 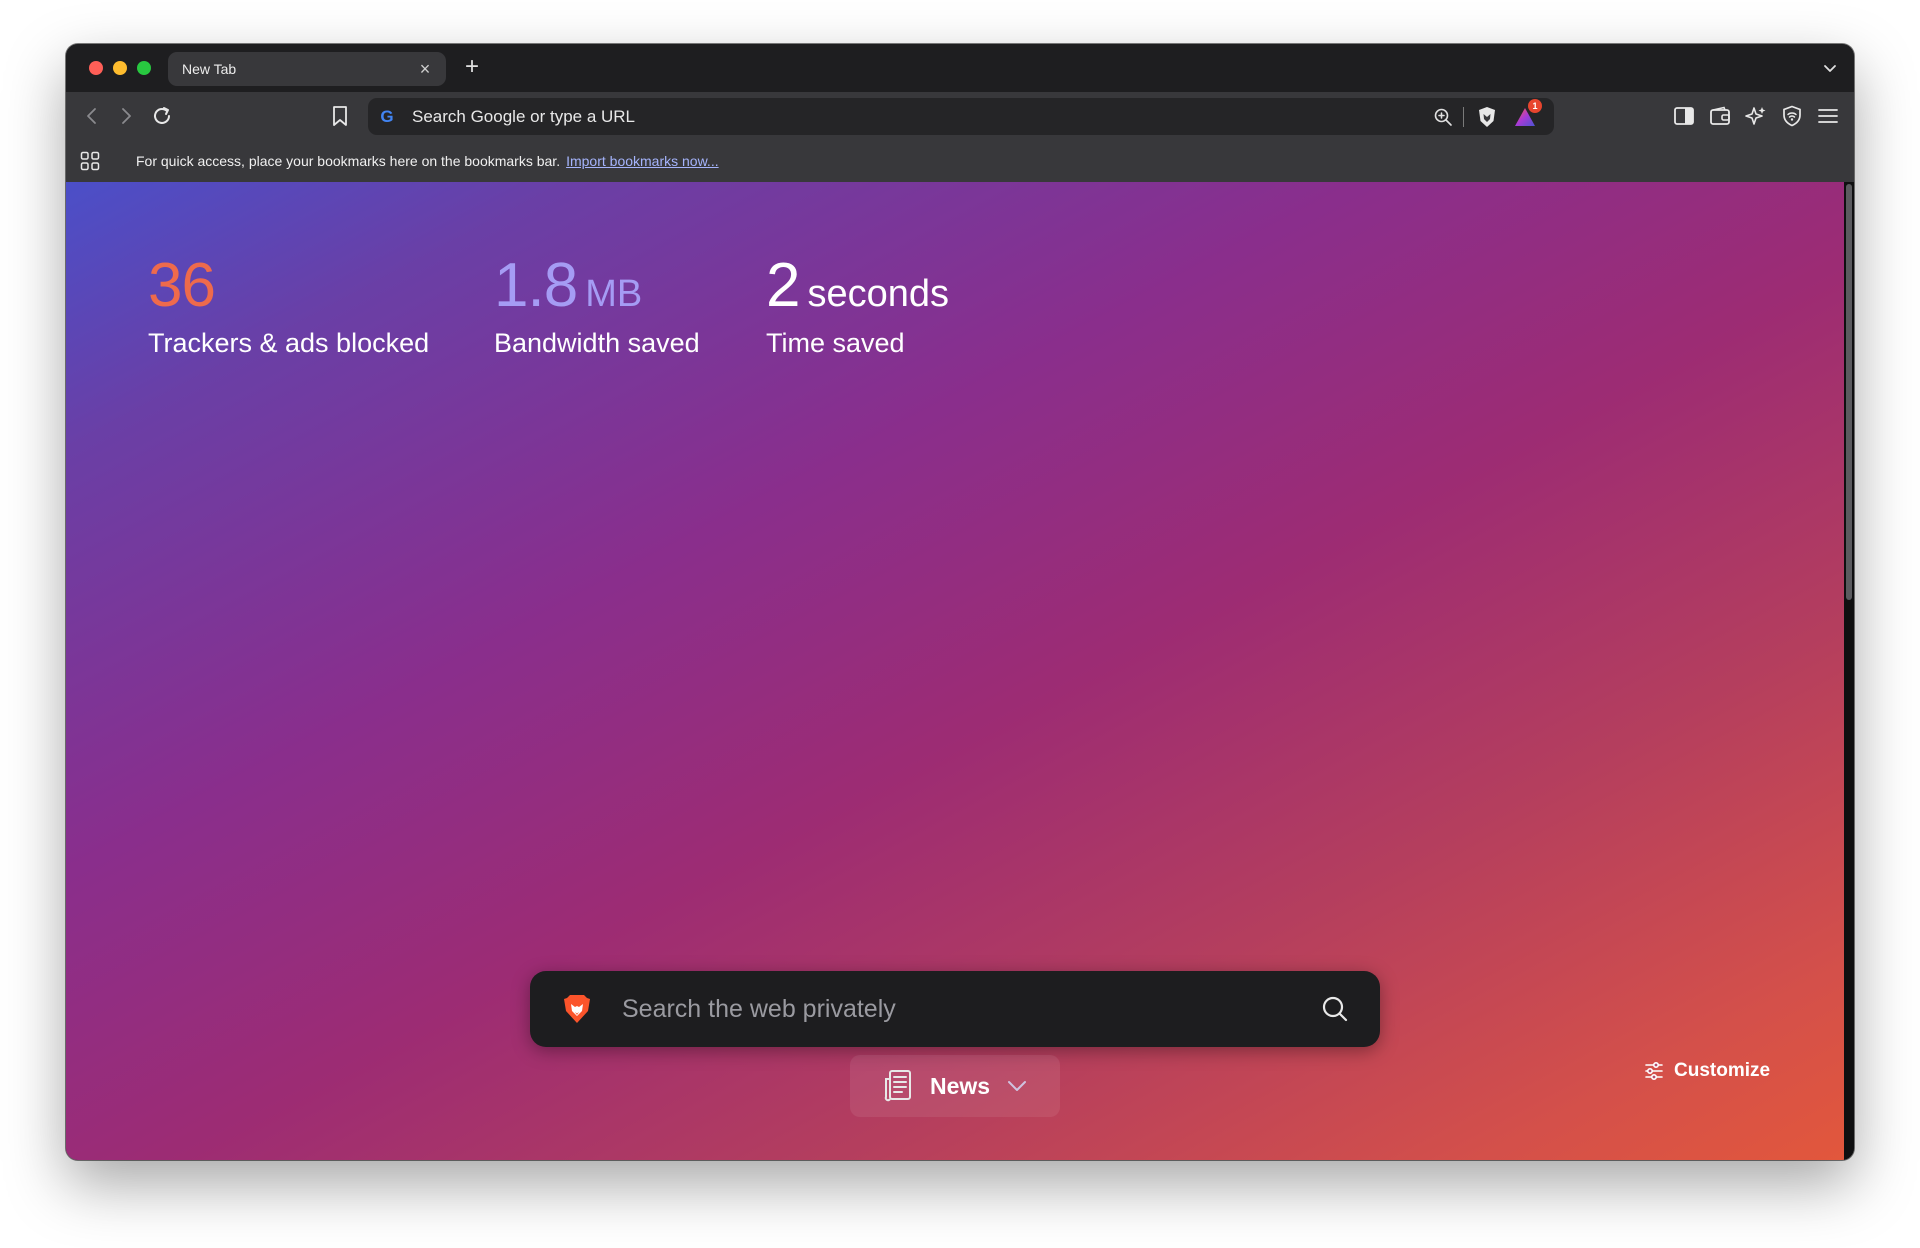 What do you see at coordinates (1849, 671) in the screenshot?
I see `scrollbar` at bounding box center [1849, 671].